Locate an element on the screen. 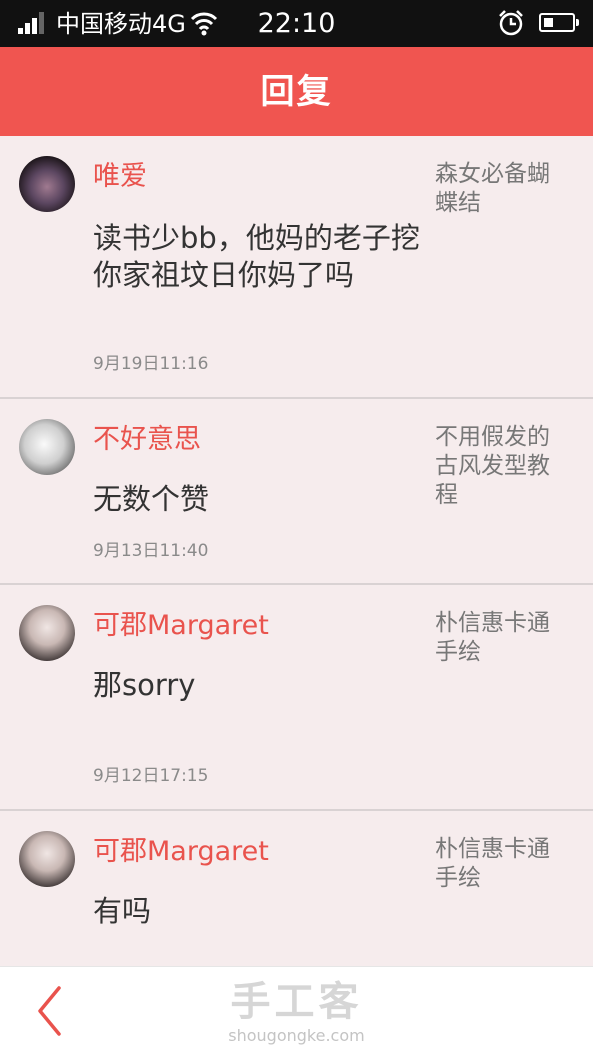 The image size is (593, 1055). topic-label: 不用假发的古风发型教程 is located at coordinates (500, 466).